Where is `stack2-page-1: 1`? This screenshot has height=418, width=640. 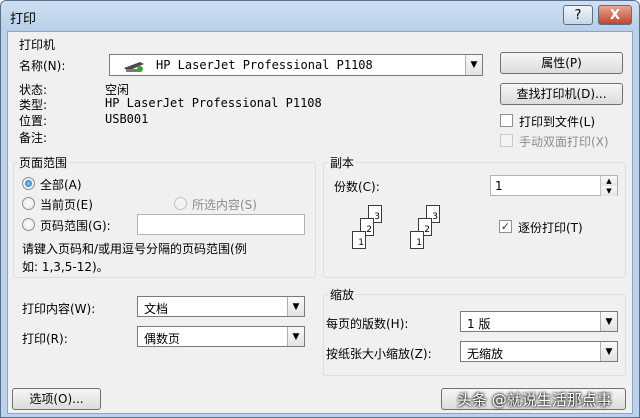
stack2-page-1: 1 is located at coordinates (417, 240).